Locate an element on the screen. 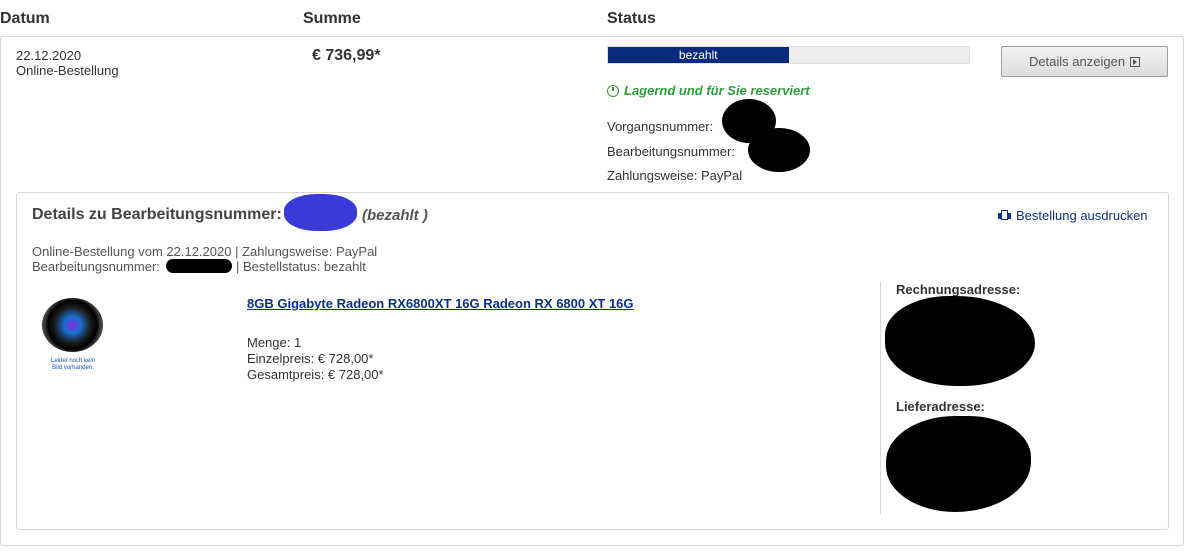 This screenshot has width=1185, height=551. open-details-icon is located at coordinates (1135, 61).